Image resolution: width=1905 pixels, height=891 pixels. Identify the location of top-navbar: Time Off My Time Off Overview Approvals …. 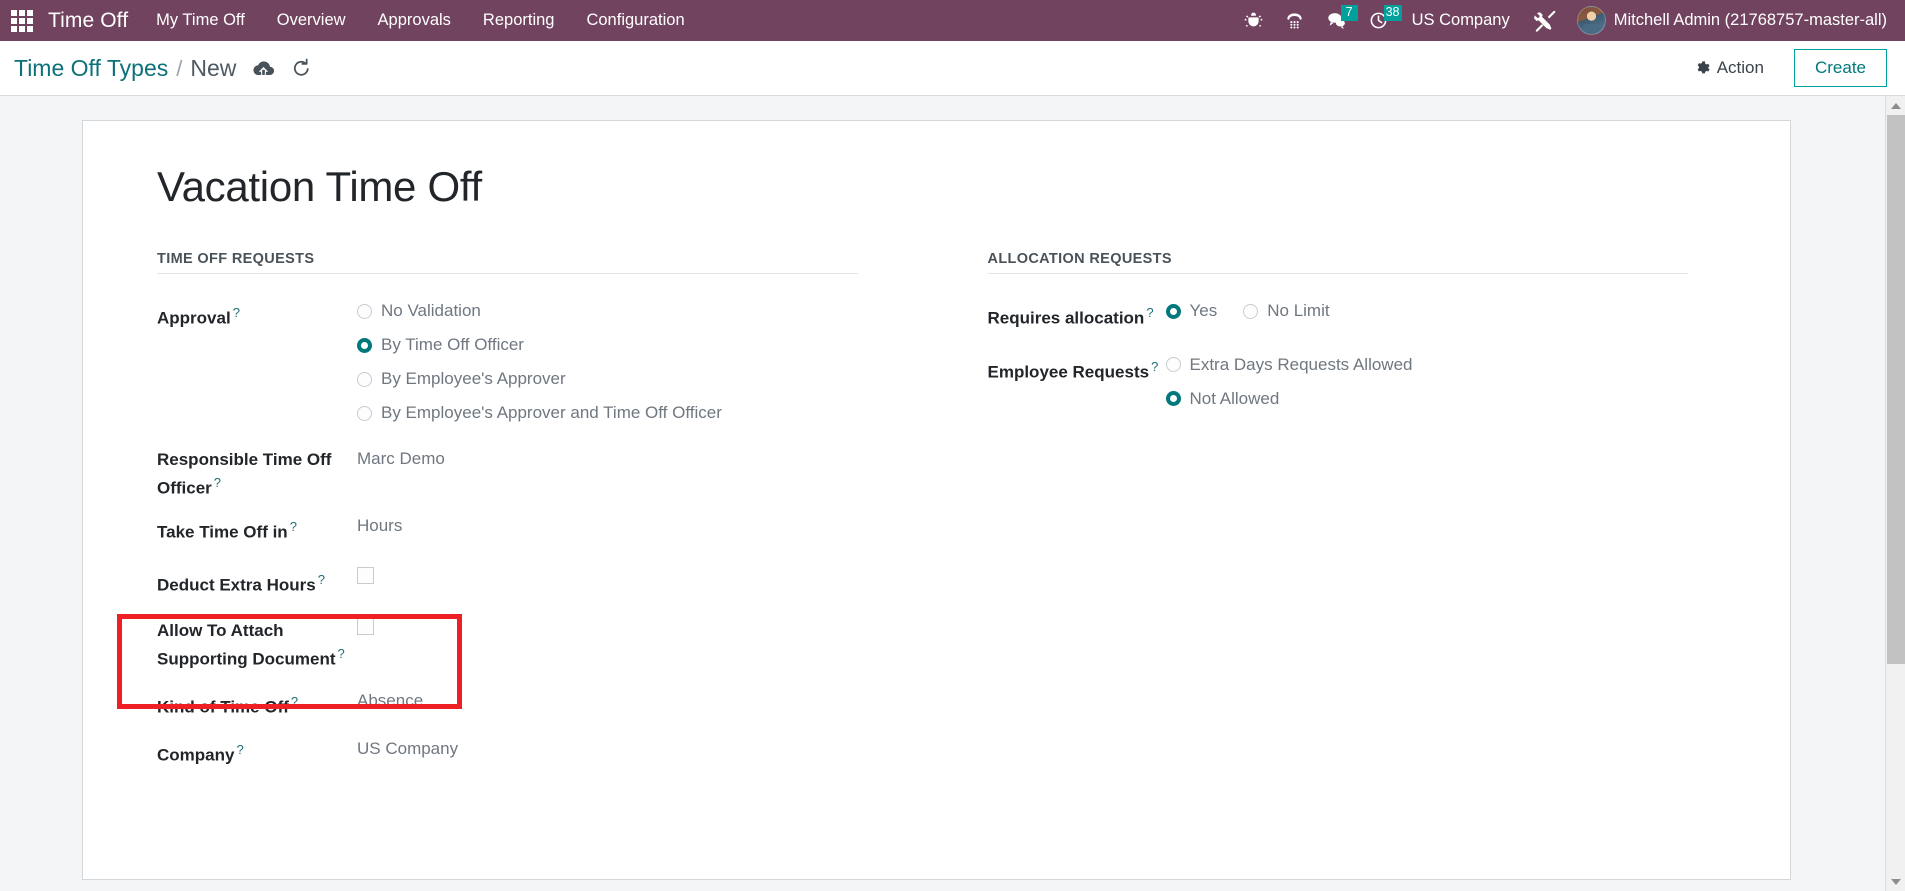
(952, 20).